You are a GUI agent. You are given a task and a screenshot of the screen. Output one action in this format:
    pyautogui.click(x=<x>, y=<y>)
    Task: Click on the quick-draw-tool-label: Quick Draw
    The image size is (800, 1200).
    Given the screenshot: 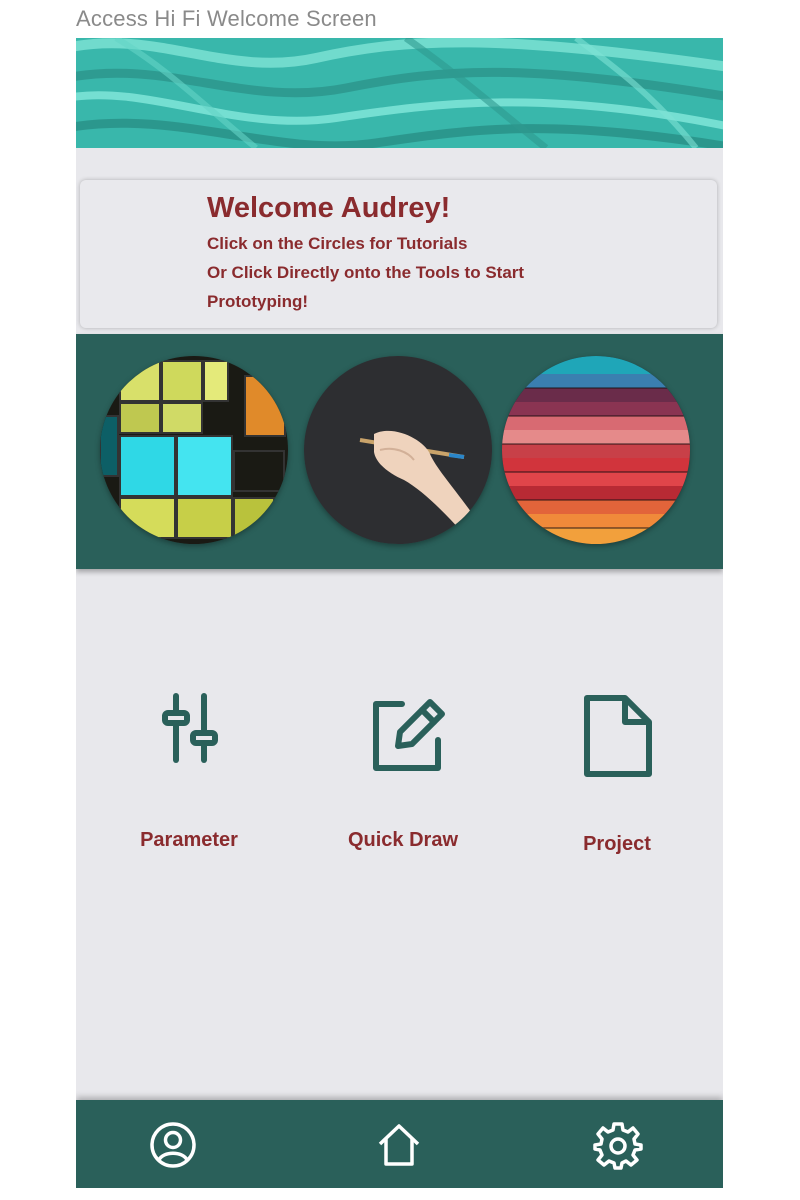 What is the action you would take?
    pyautogui.click(x=403, y=840)
    